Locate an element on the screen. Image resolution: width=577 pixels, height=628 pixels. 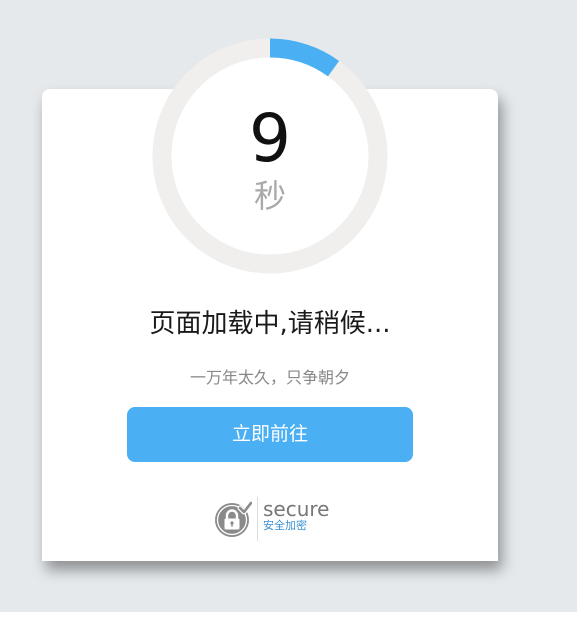
page-bottom-strip is located at coordinates (288, 620).